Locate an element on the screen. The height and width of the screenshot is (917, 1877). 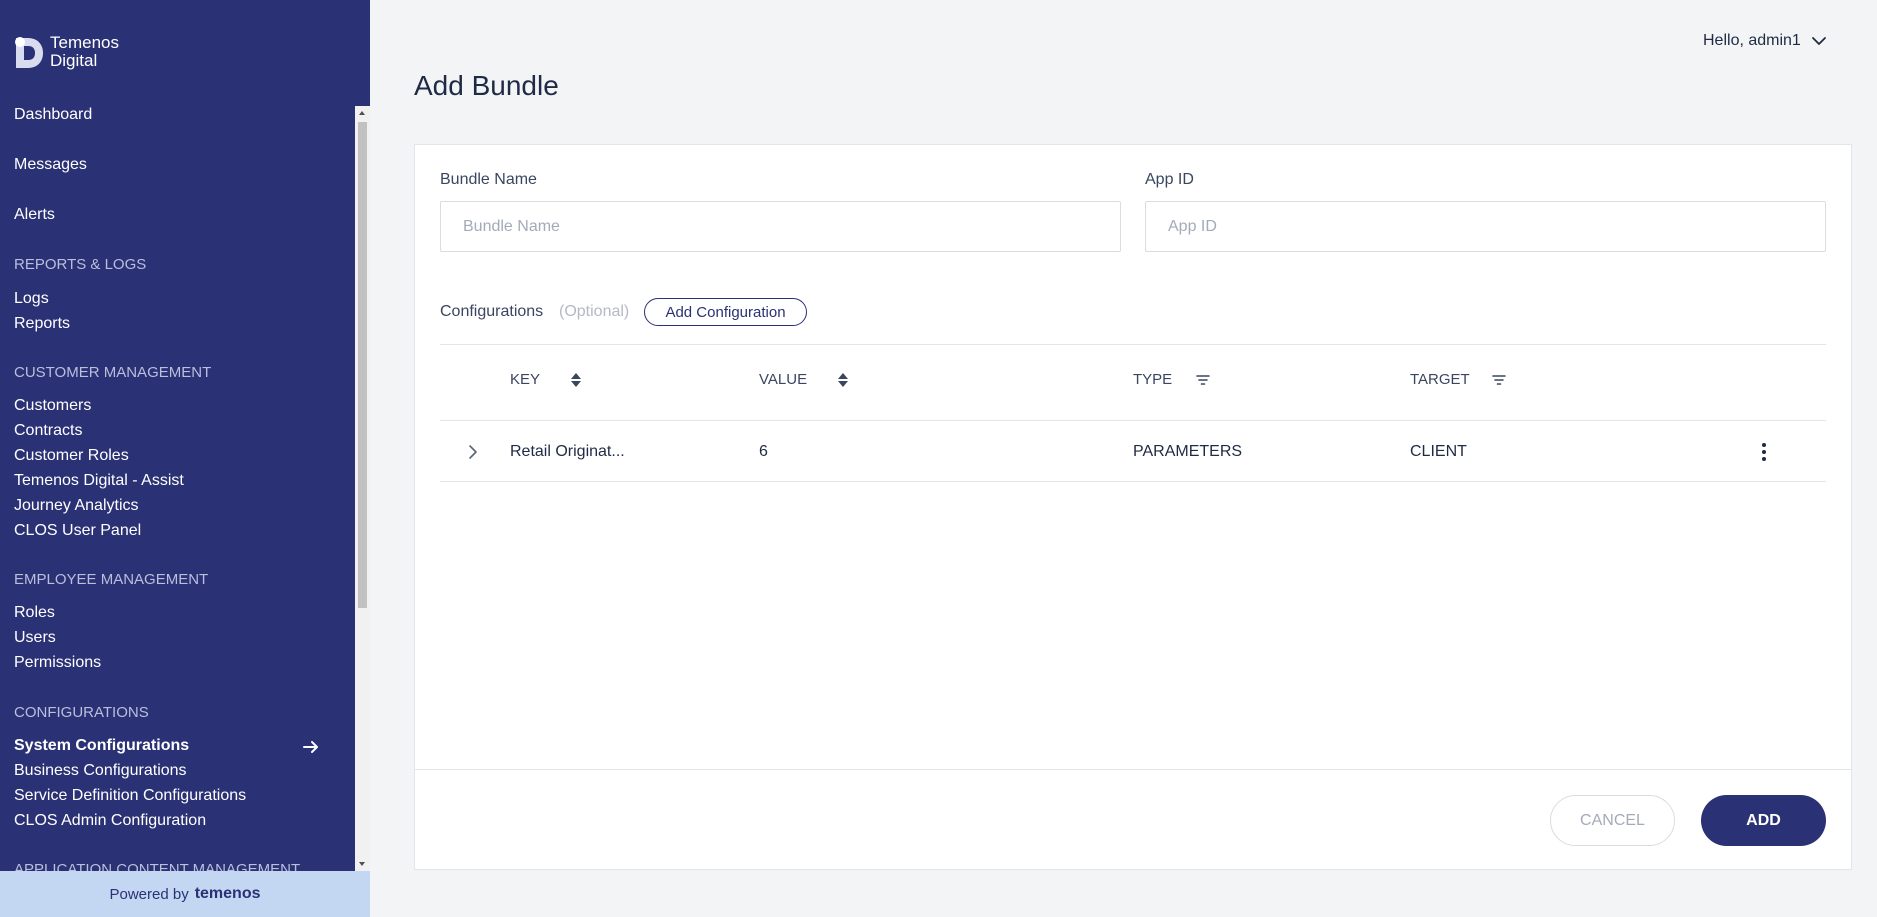
logo-line1: Temenos is located at coordinates (84, 42).